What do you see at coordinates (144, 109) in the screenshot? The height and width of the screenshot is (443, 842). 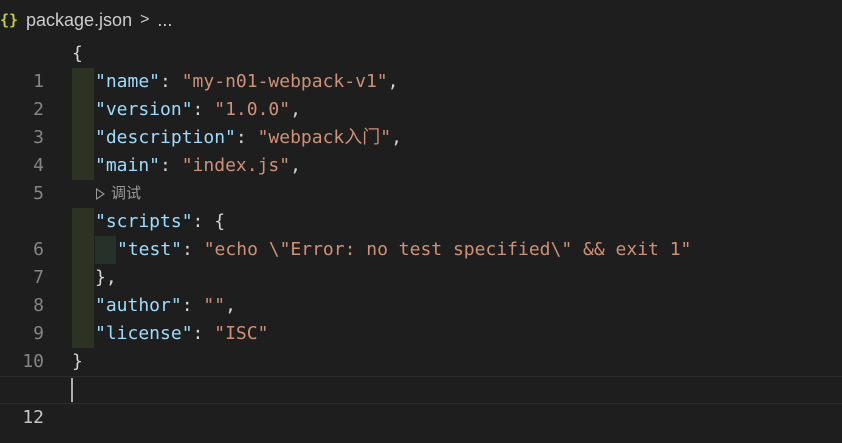 I see `token: "version"` at bounding box center [144, 109].